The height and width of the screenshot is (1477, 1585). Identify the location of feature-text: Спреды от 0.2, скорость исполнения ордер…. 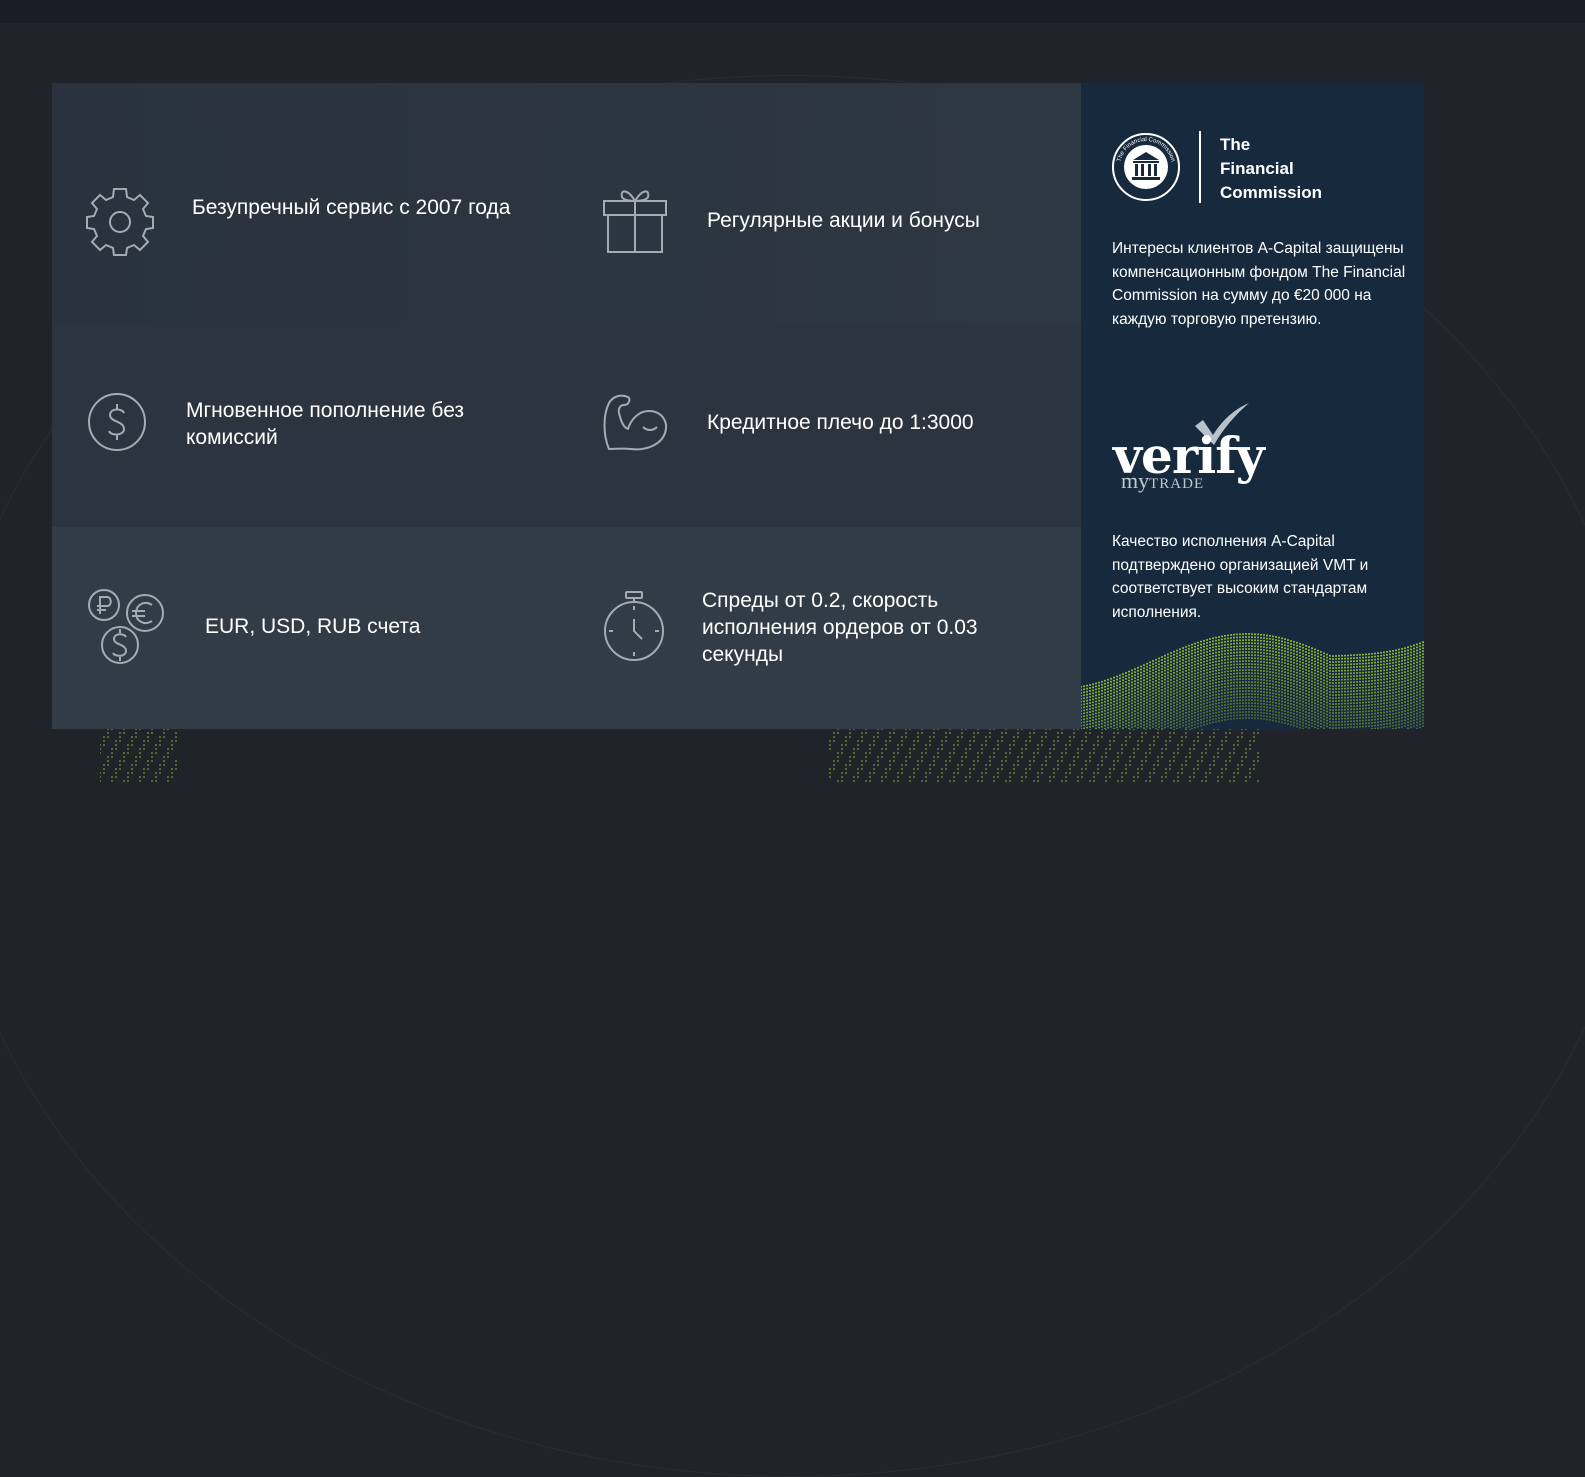
(840, 627).